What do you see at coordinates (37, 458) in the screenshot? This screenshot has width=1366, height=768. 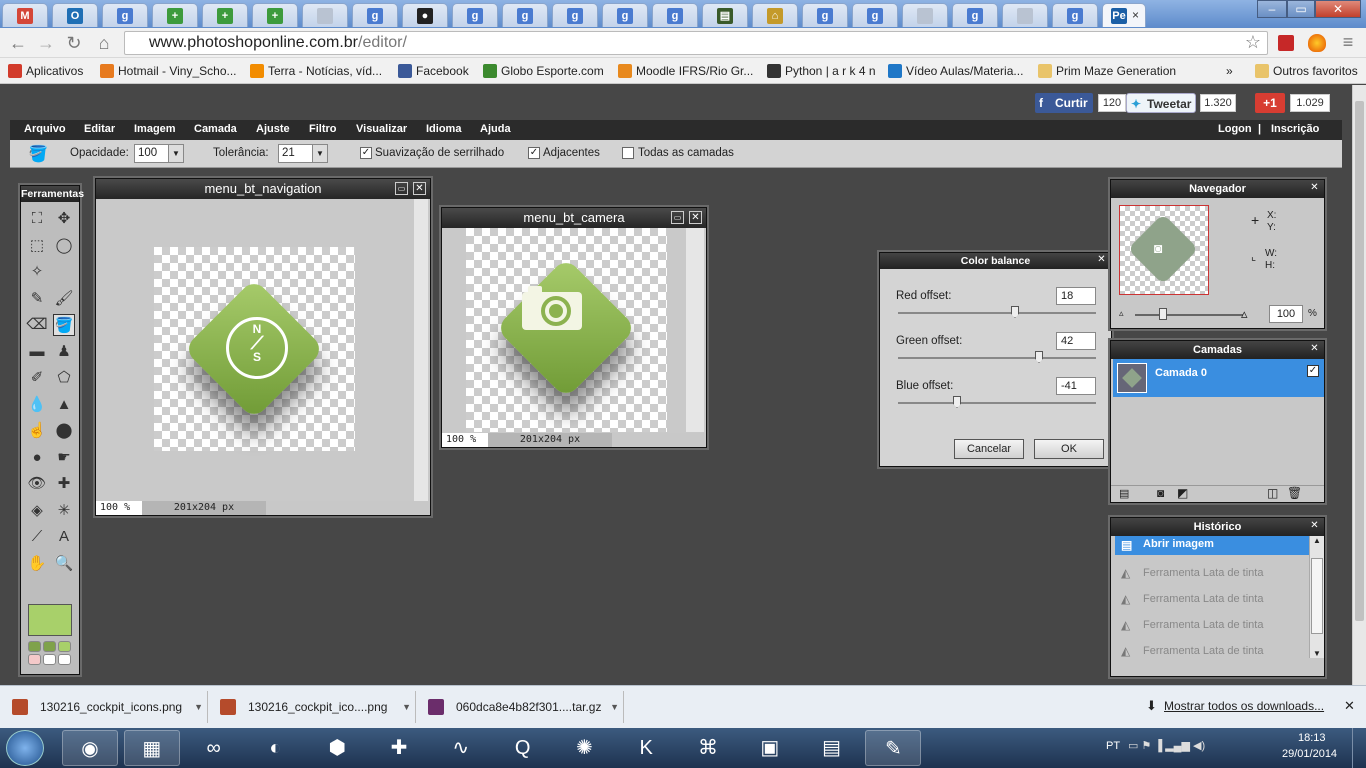 I see `burn-icon: ●` at bounding box center [37, 458].